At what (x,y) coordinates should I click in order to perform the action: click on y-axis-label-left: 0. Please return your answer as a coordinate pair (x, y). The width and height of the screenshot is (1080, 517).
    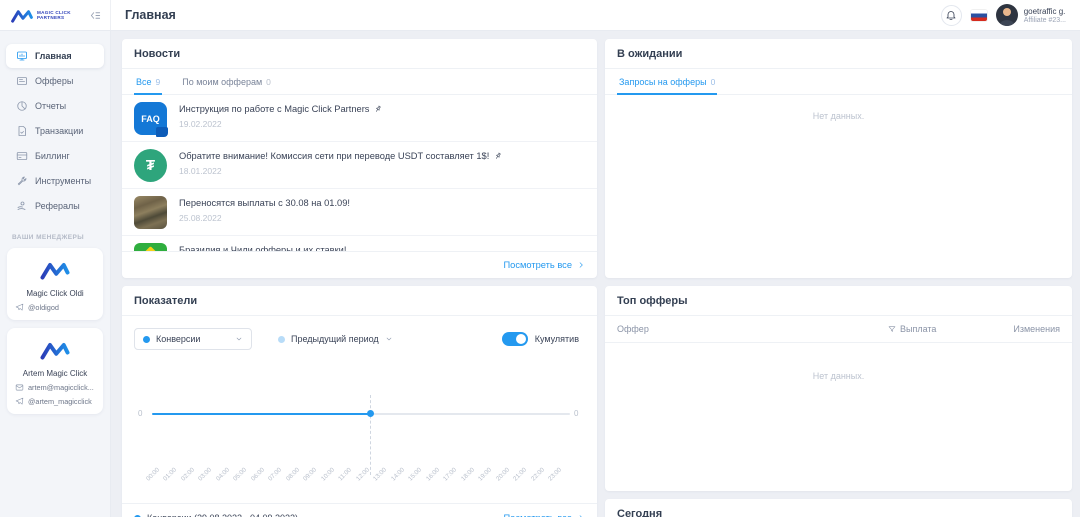
    Looking at the image, I should click on (140, 413).